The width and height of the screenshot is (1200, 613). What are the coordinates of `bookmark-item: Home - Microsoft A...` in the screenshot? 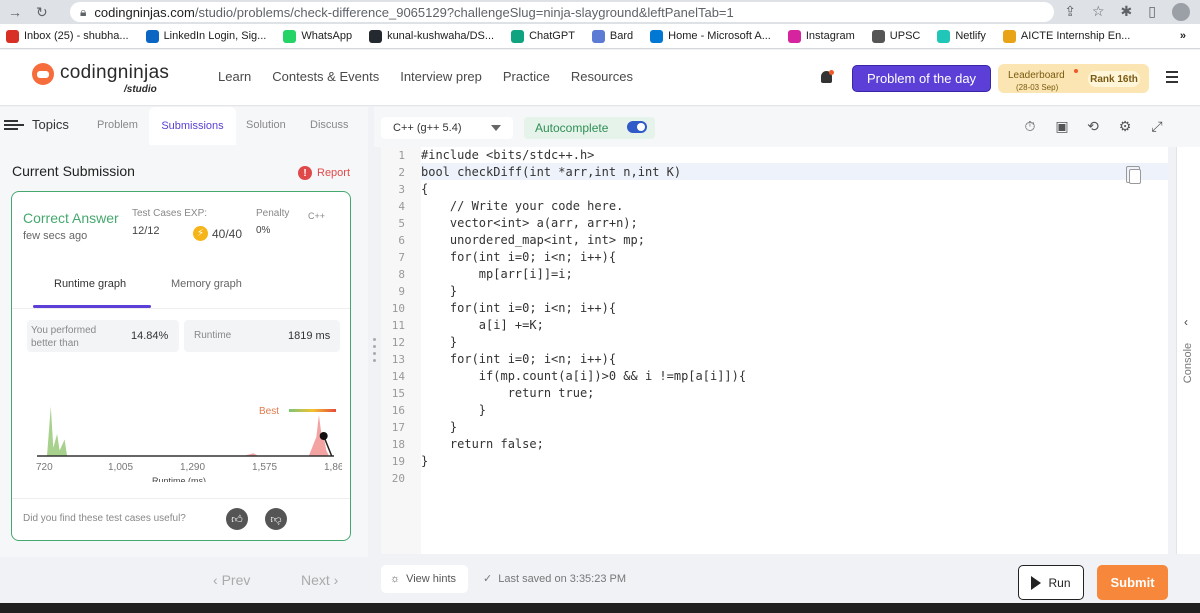 It's located at (710, 36).